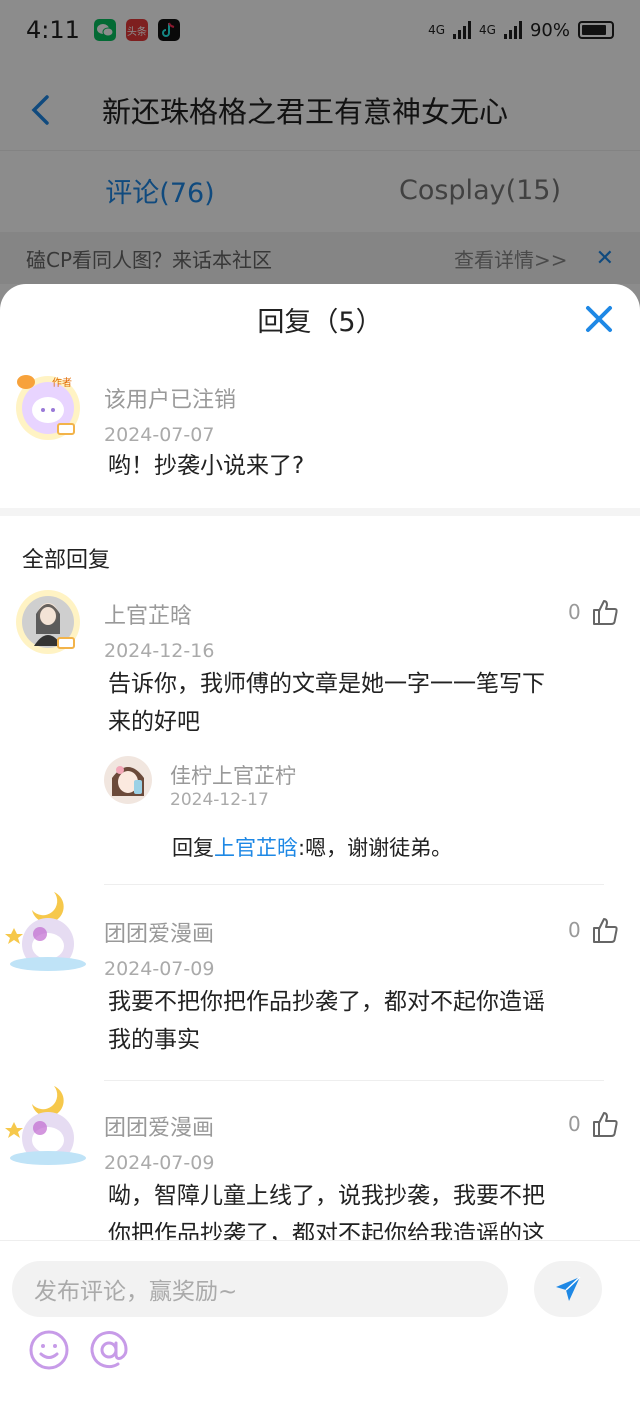  Describe the element at coordinates (375, 848) in the screenshot. I see `sub-reply-body: :嗯，谢谢徒弟。` at that location.